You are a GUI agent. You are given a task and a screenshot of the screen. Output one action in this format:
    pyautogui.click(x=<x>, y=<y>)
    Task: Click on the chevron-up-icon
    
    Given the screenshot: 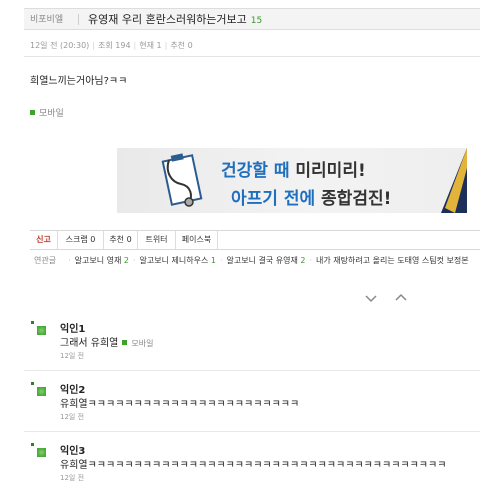 What is the action you would take?
    pyautogui.click(x=401, y=298)
    